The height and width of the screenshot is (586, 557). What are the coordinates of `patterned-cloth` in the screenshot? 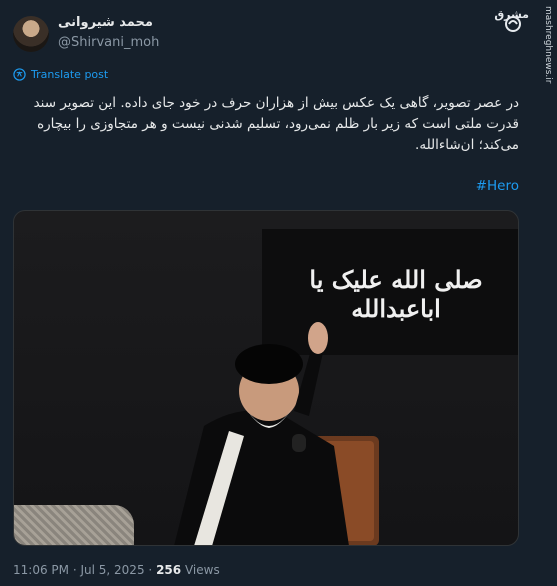 It's located at (74, 525).